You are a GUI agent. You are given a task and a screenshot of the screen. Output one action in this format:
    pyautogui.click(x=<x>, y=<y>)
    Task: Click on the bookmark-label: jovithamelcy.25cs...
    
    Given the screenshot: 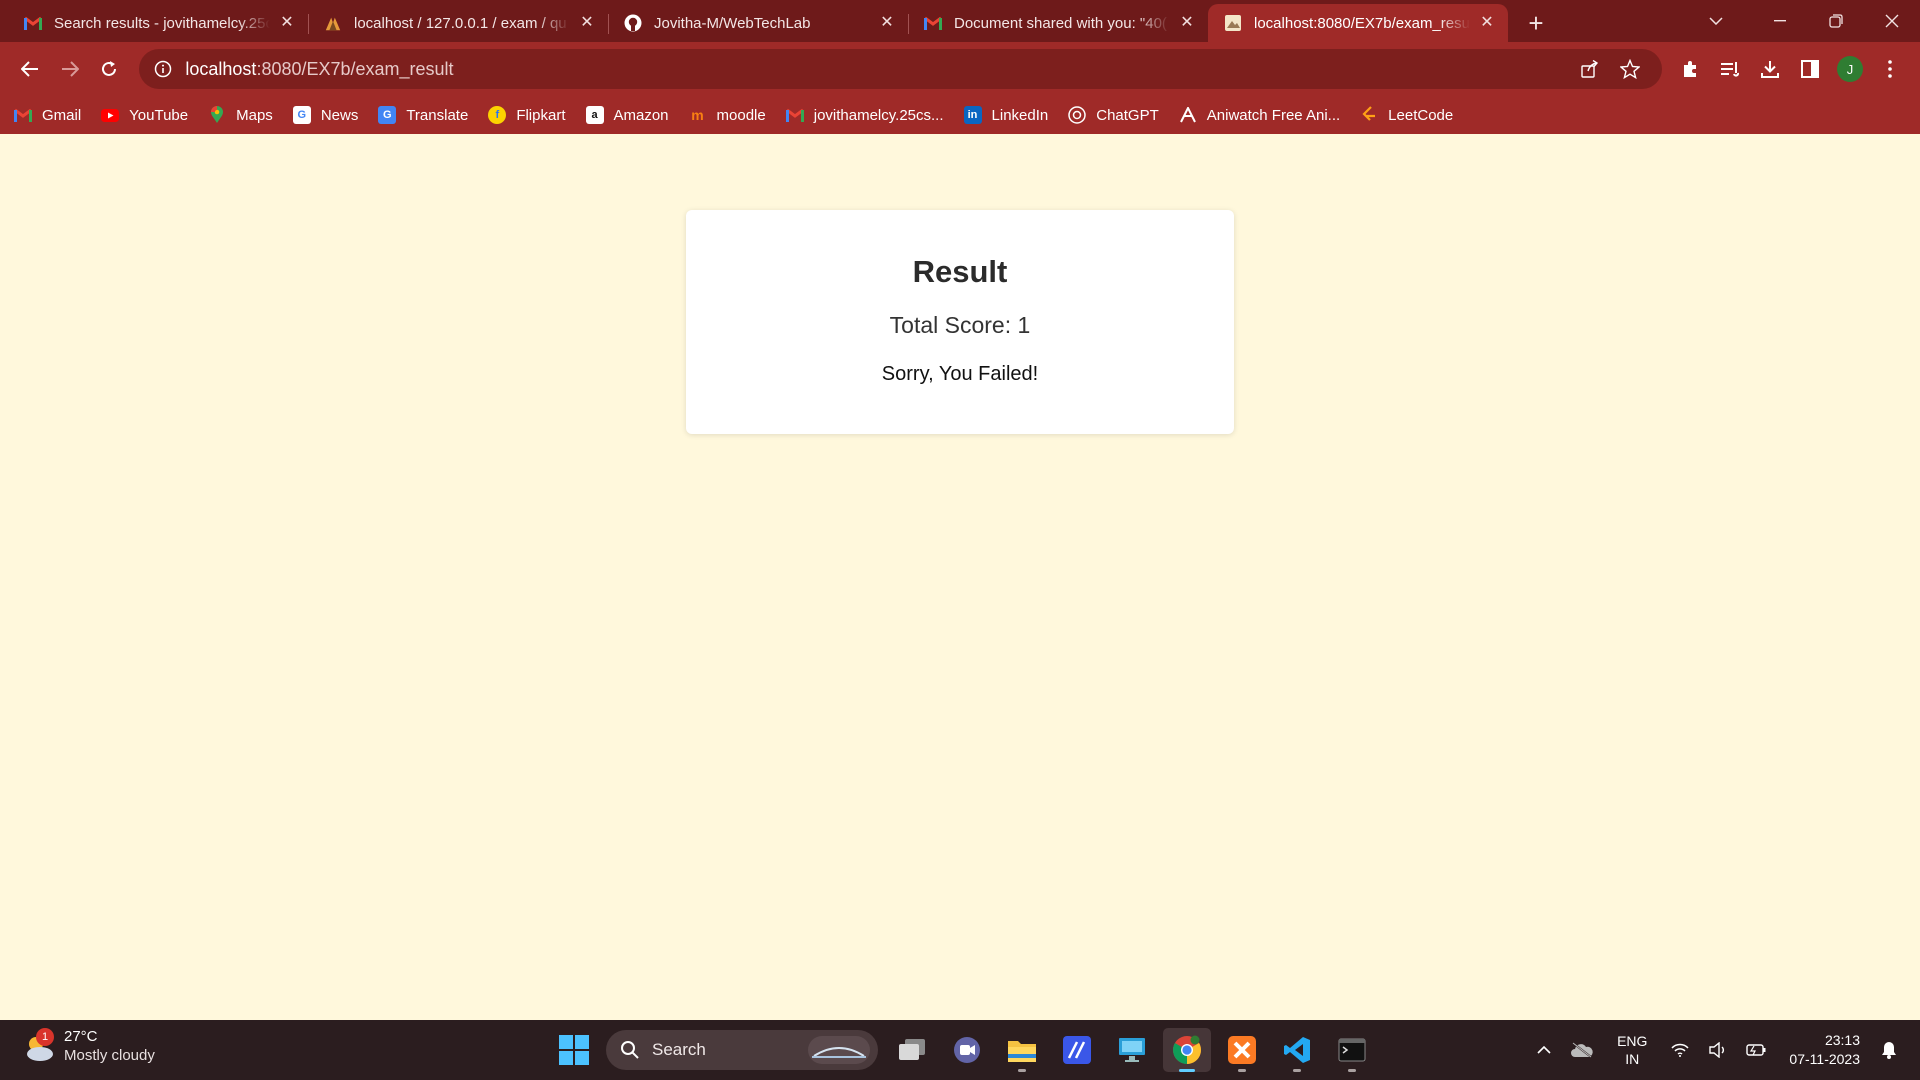 What is the action you would take?
    pyautogui.click(x=878, y=115)
    